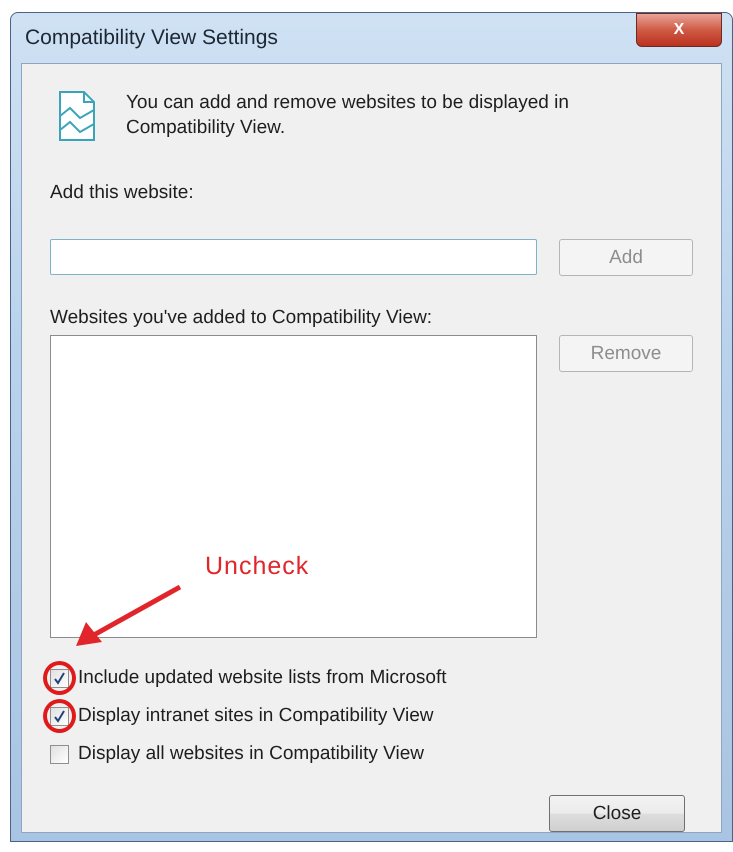 This screenshot has height=852, width=733. What do you see at coordinates (151, 38) in the screenshot?
I see `window-title: Compatibility View Settings` at bounding box center [151, 38].